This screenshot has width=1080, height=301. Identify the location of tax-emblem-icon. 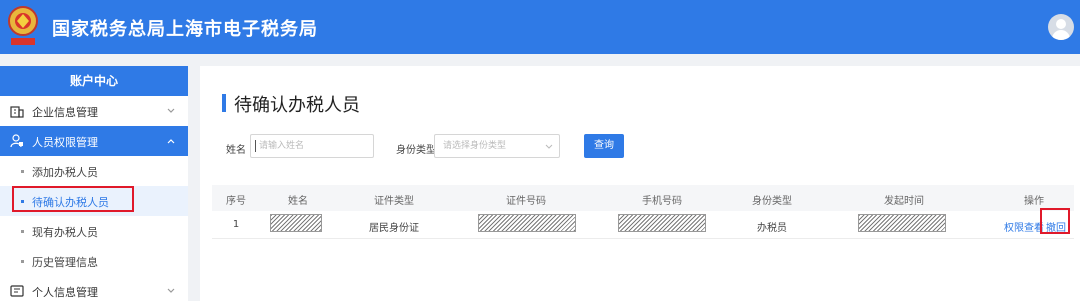
(23, 25).